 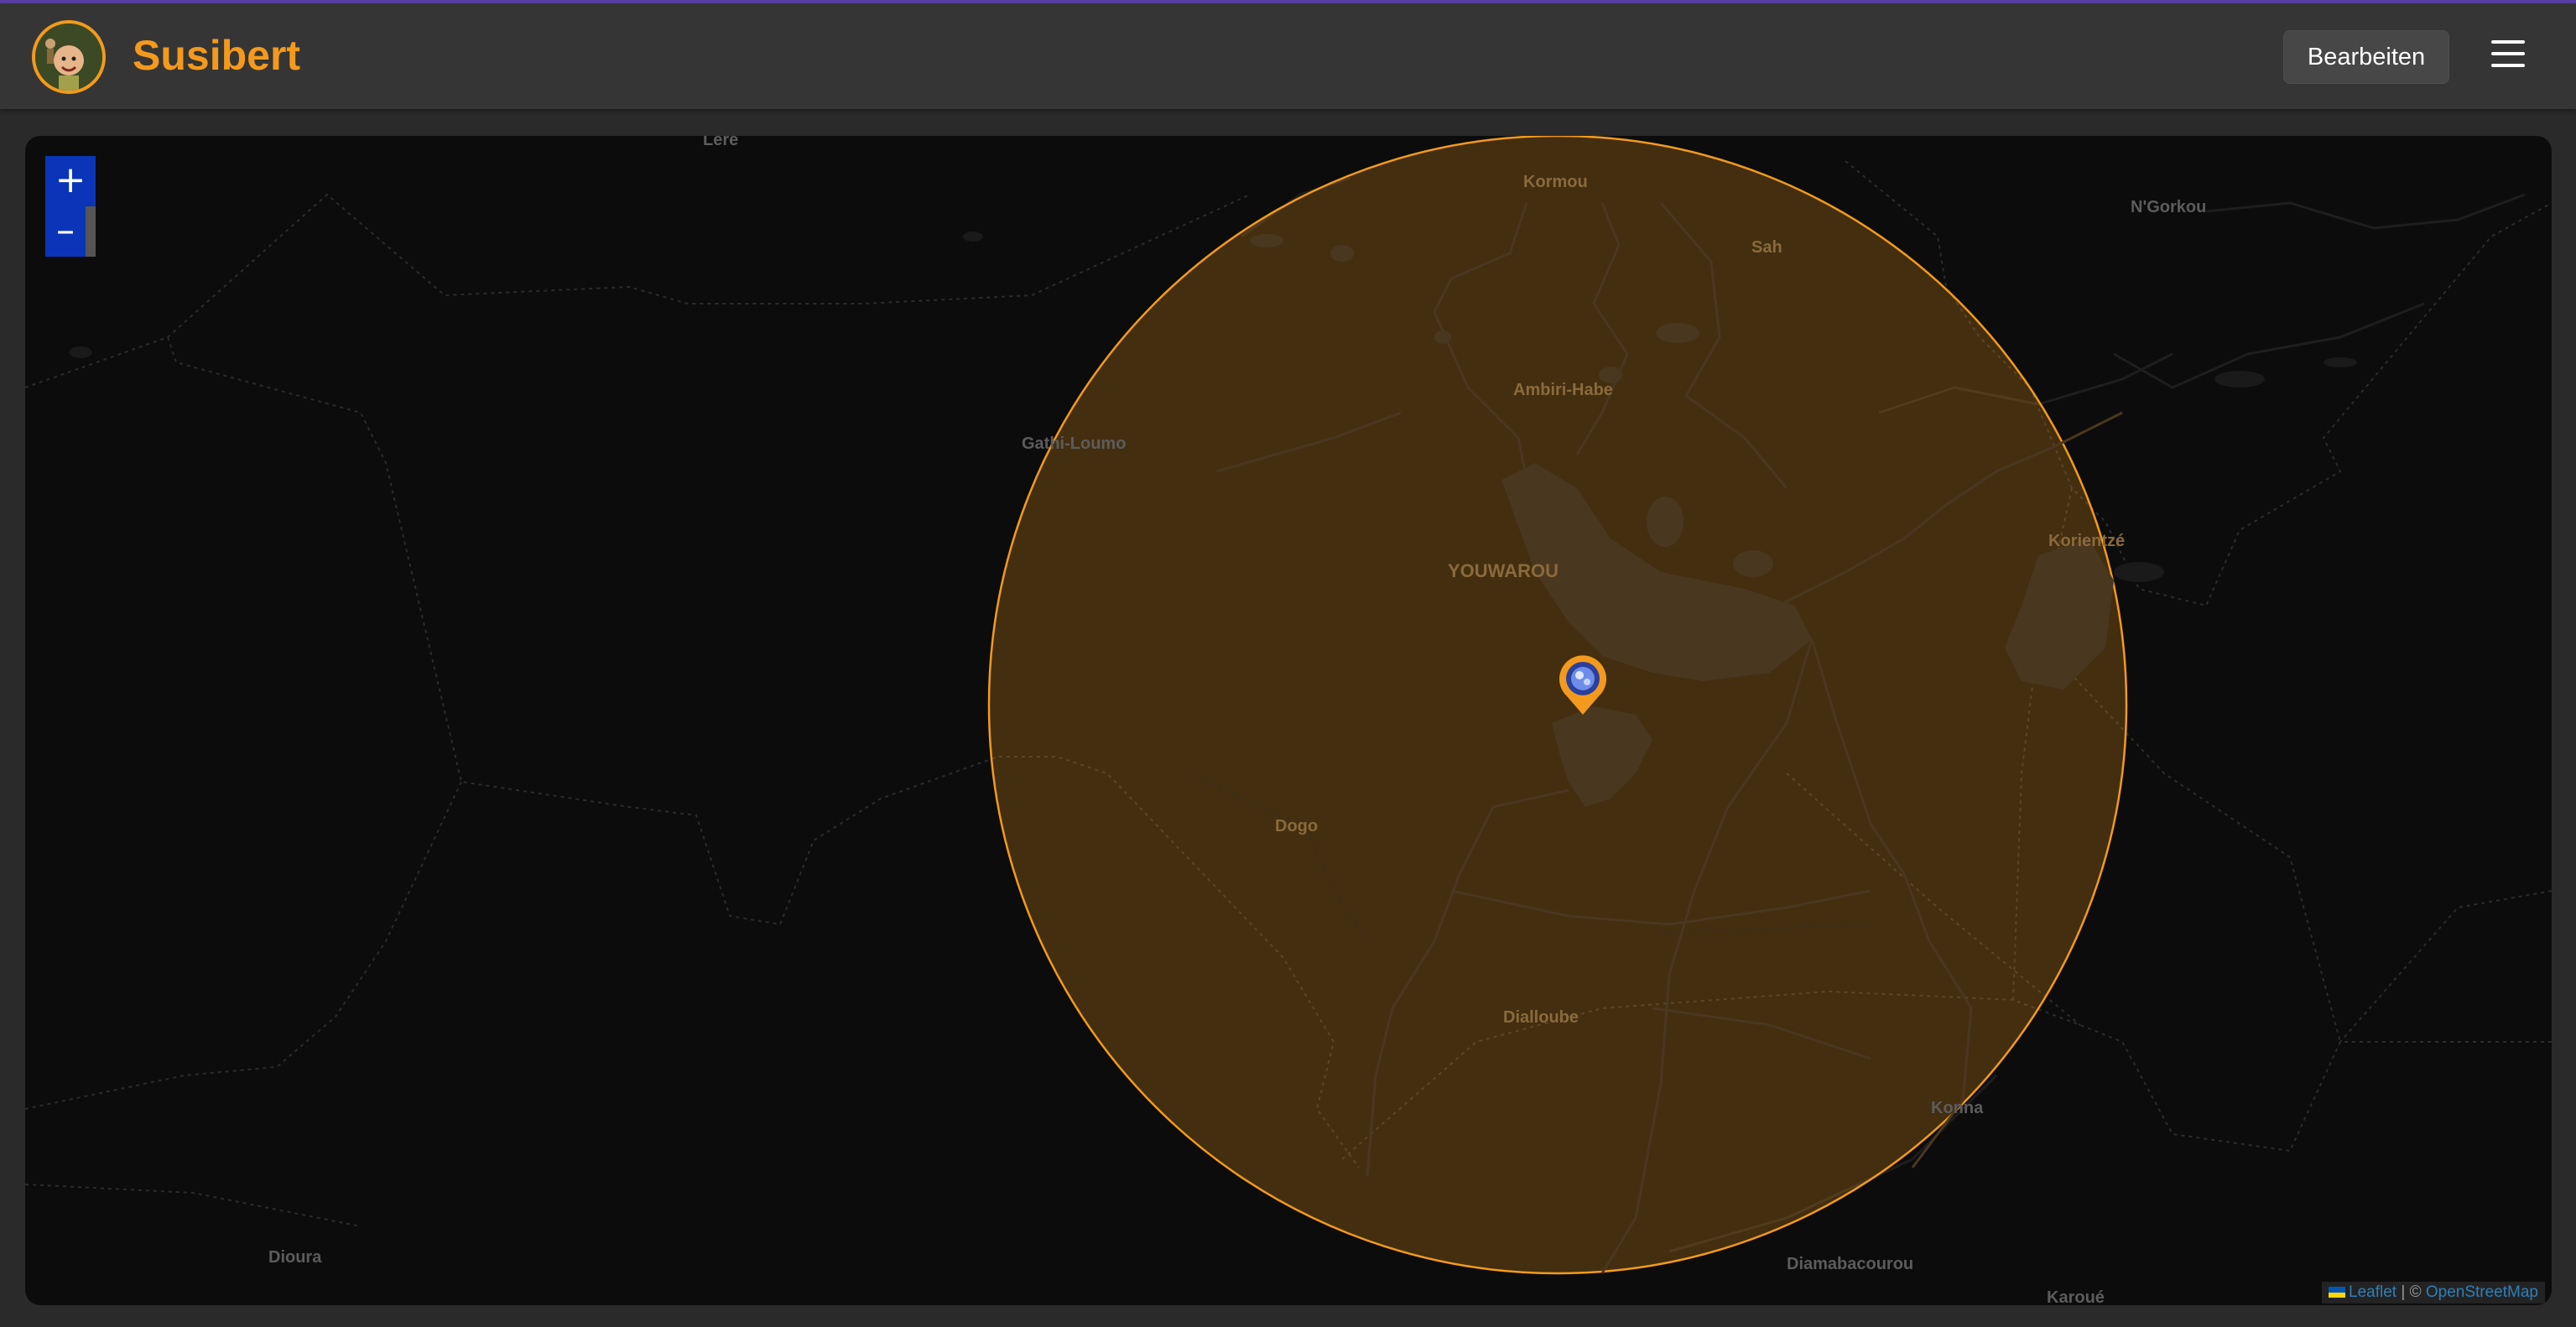 I want to click on place-label-ngorkou: N'Gorkou, so click(x=2169, y=207).